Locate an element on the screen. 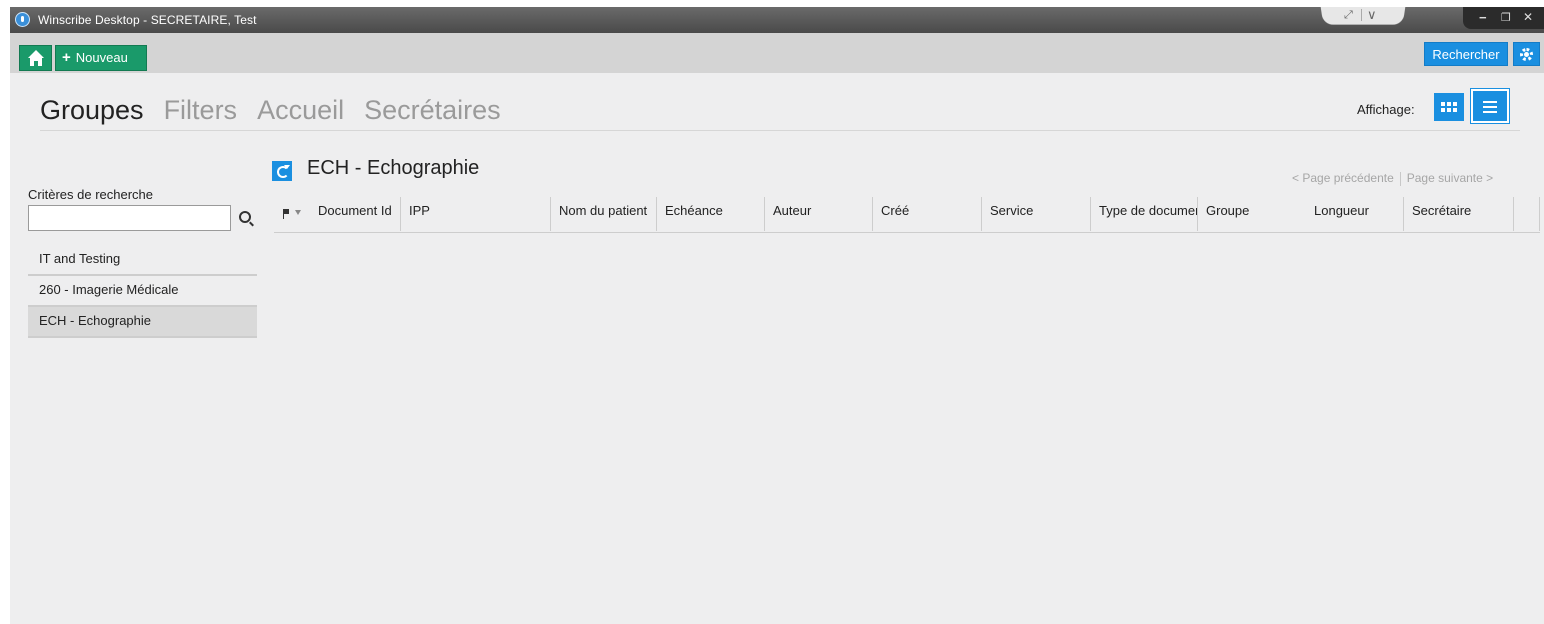 Image resolution: width=1544 pixels, height=624 pixels. search-criteria-input is located at coordinates (129, 218).